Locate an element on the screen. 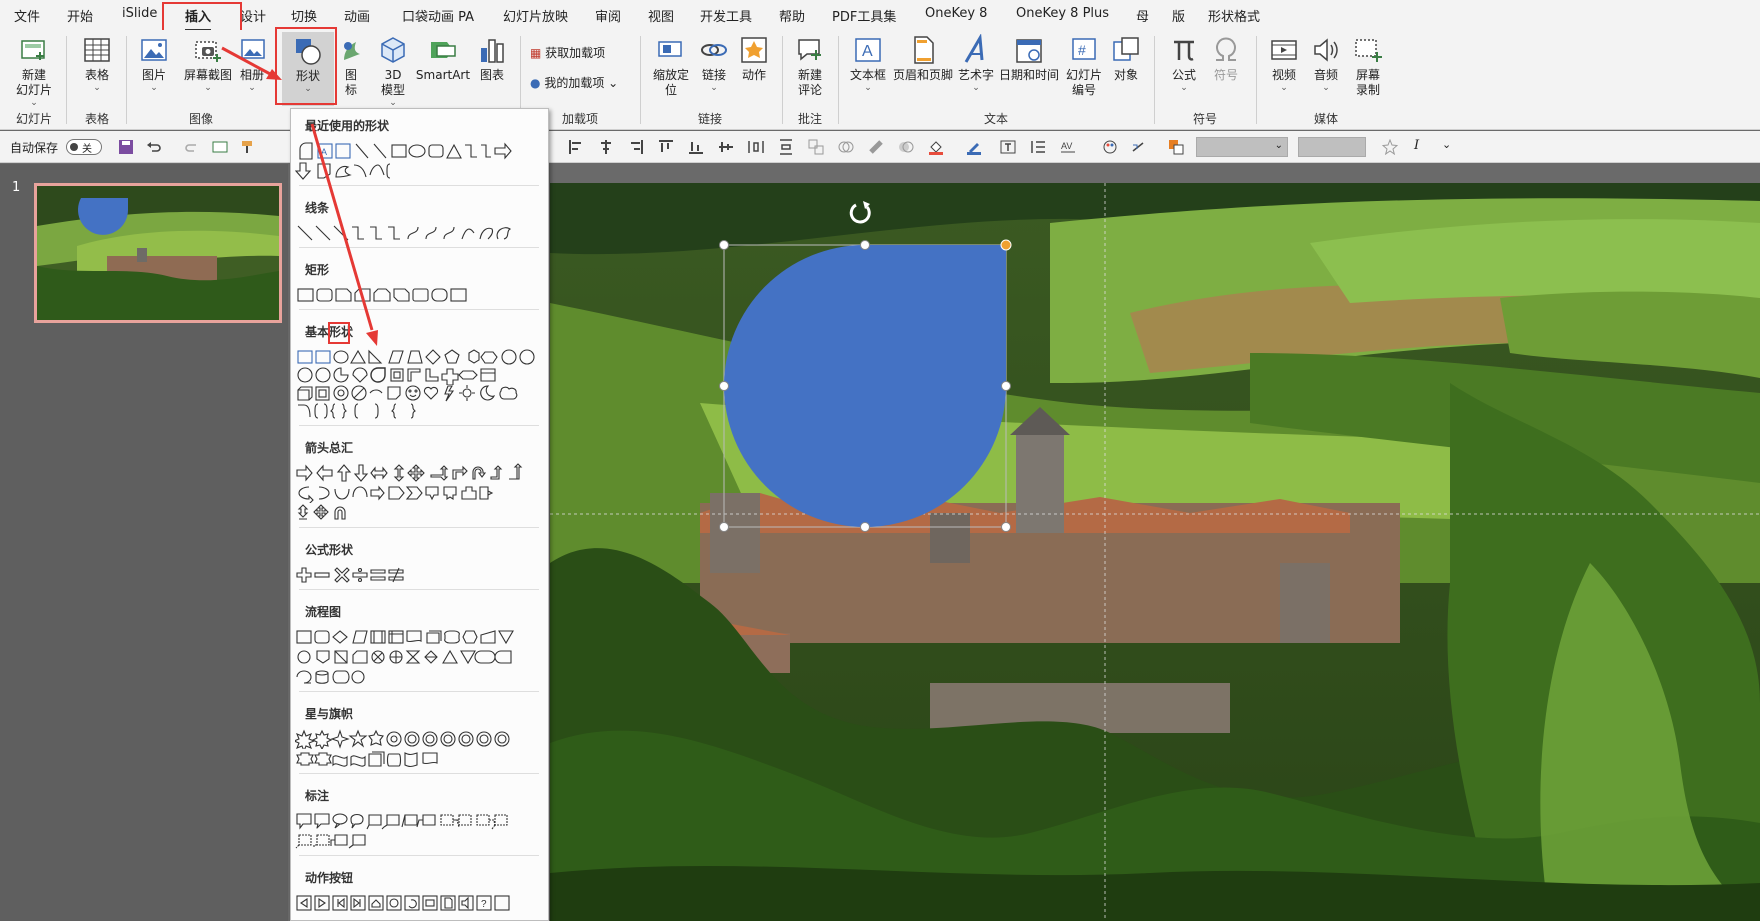 This screenshot has height=921, width=1760. wordart-button: 艺术字 ⌄ is located at coordinates (976, 63).